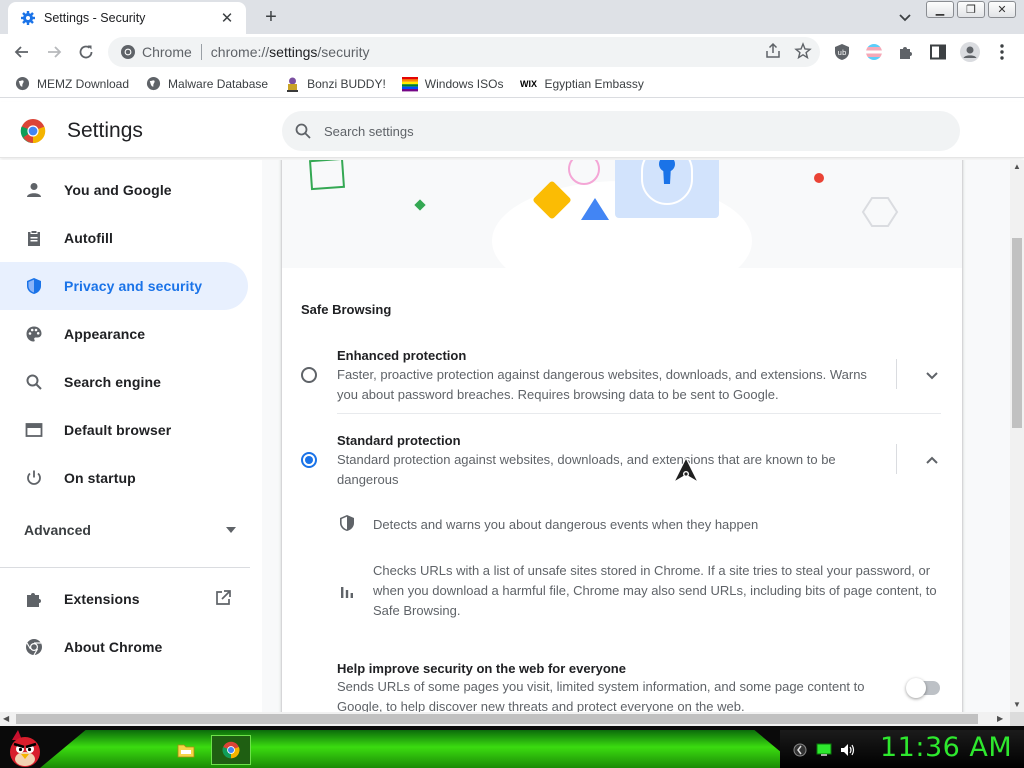  Describe the element at coordinates (402, 355) in the screenshot. I see `option-title-enhanced: Enhanced protection` at that location.